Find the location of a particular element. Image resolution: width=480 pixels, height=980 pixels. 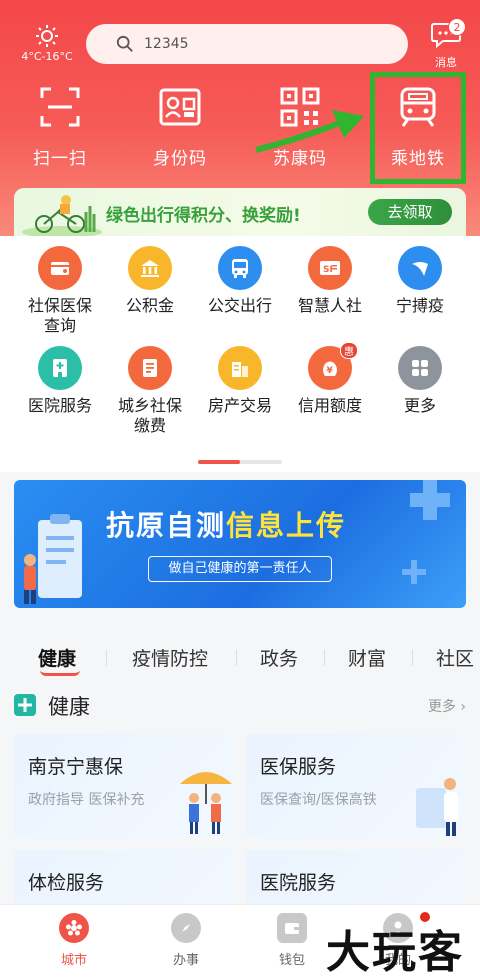

nav-wallet: 钱包 is located at coordinates (292, 940).